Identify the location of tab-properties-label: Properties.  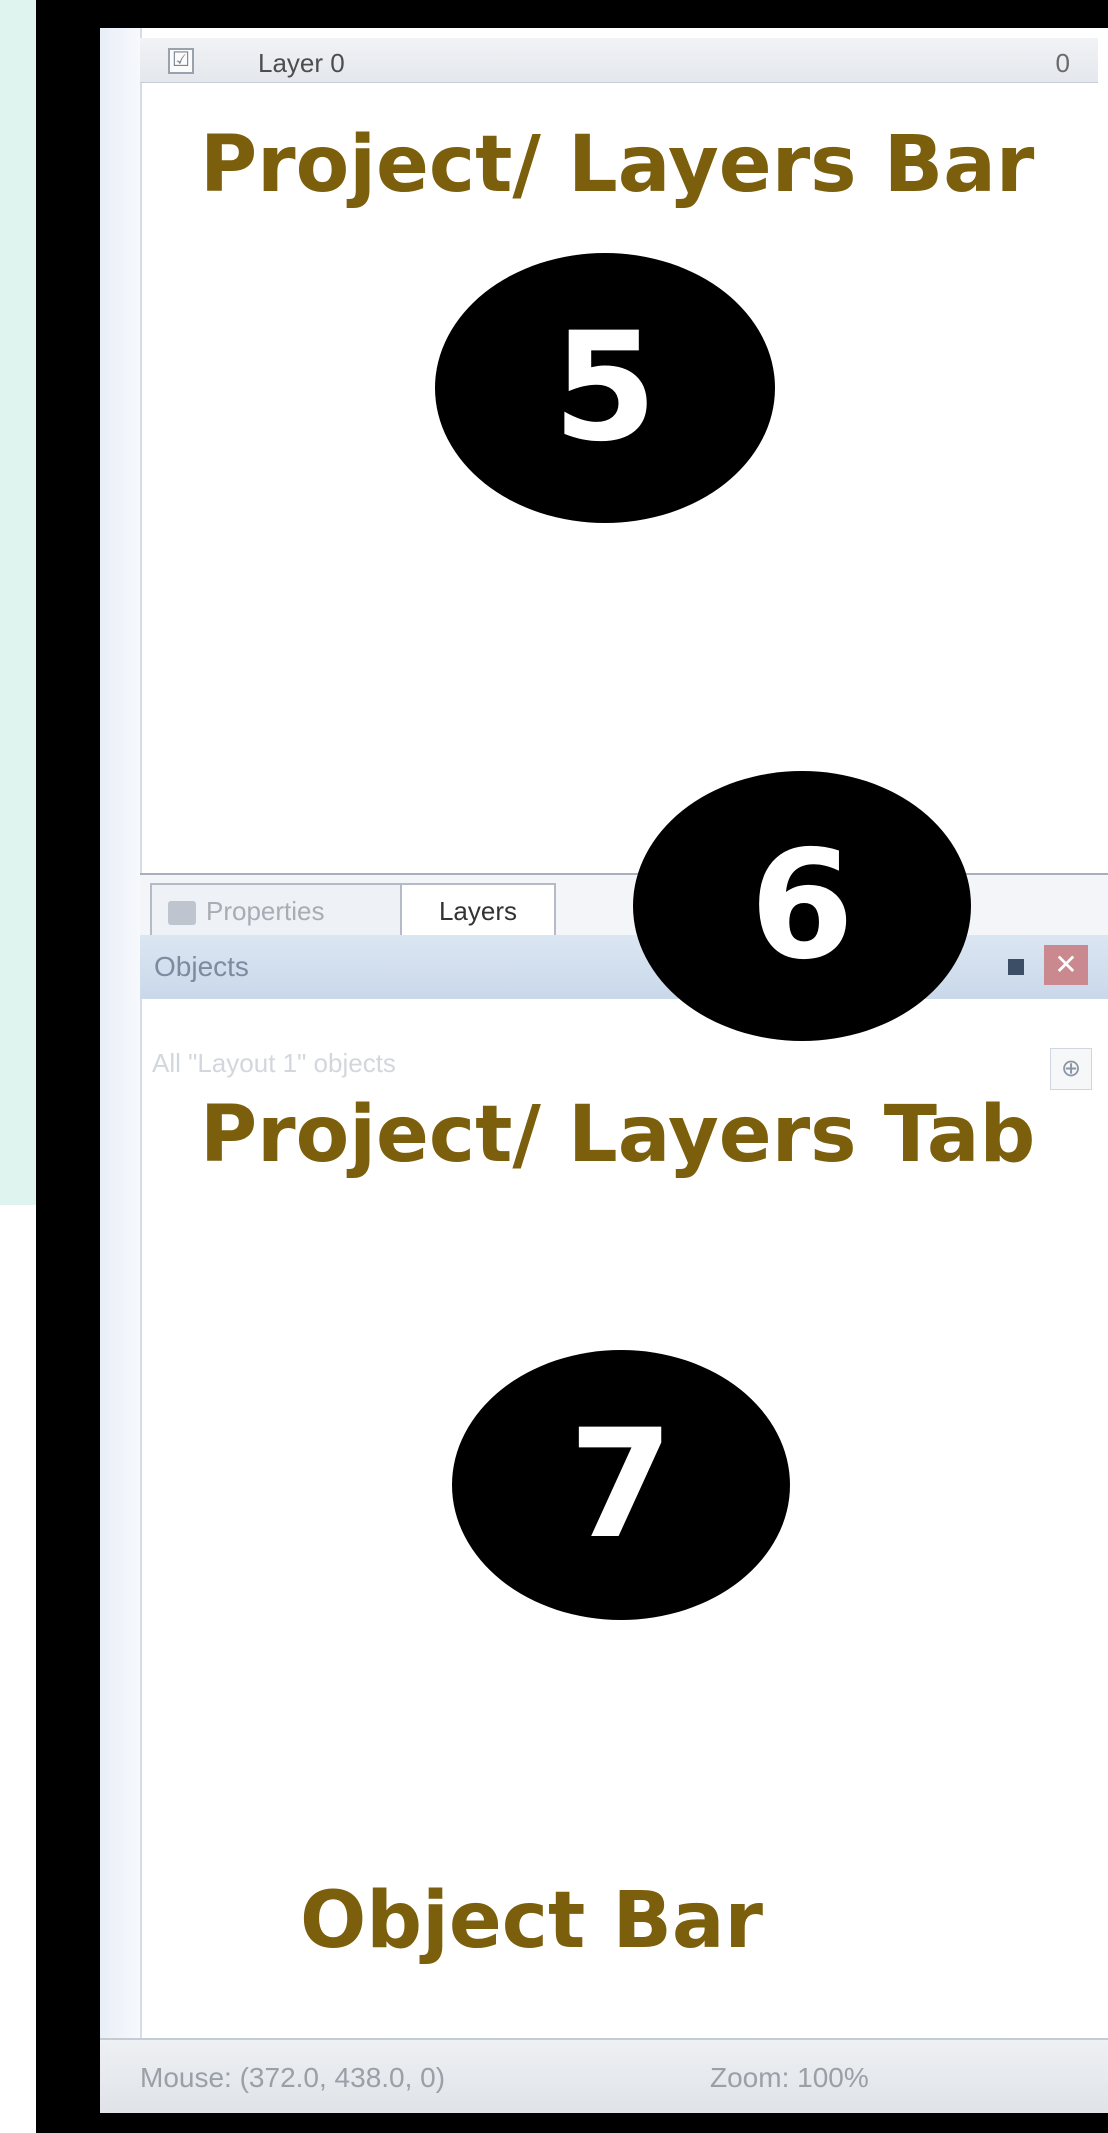
(265, 911).